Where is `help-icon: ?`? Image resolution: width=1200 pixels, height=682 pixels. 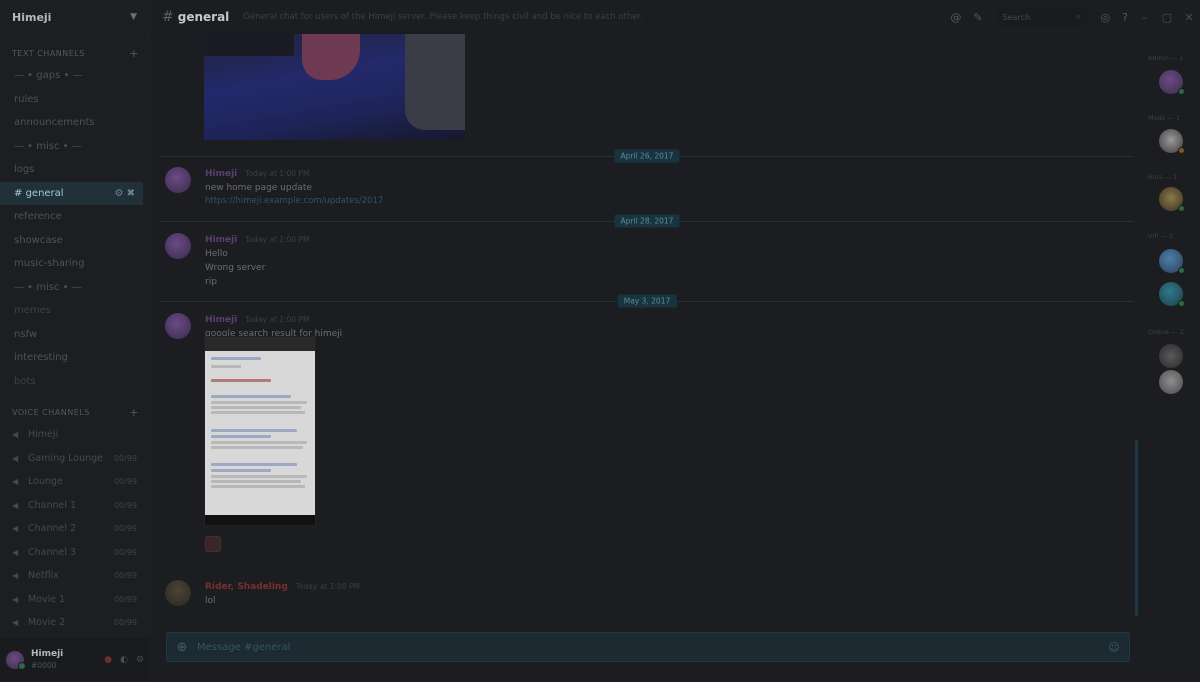
help-icon: ? is located at coordinates (1125, 17).